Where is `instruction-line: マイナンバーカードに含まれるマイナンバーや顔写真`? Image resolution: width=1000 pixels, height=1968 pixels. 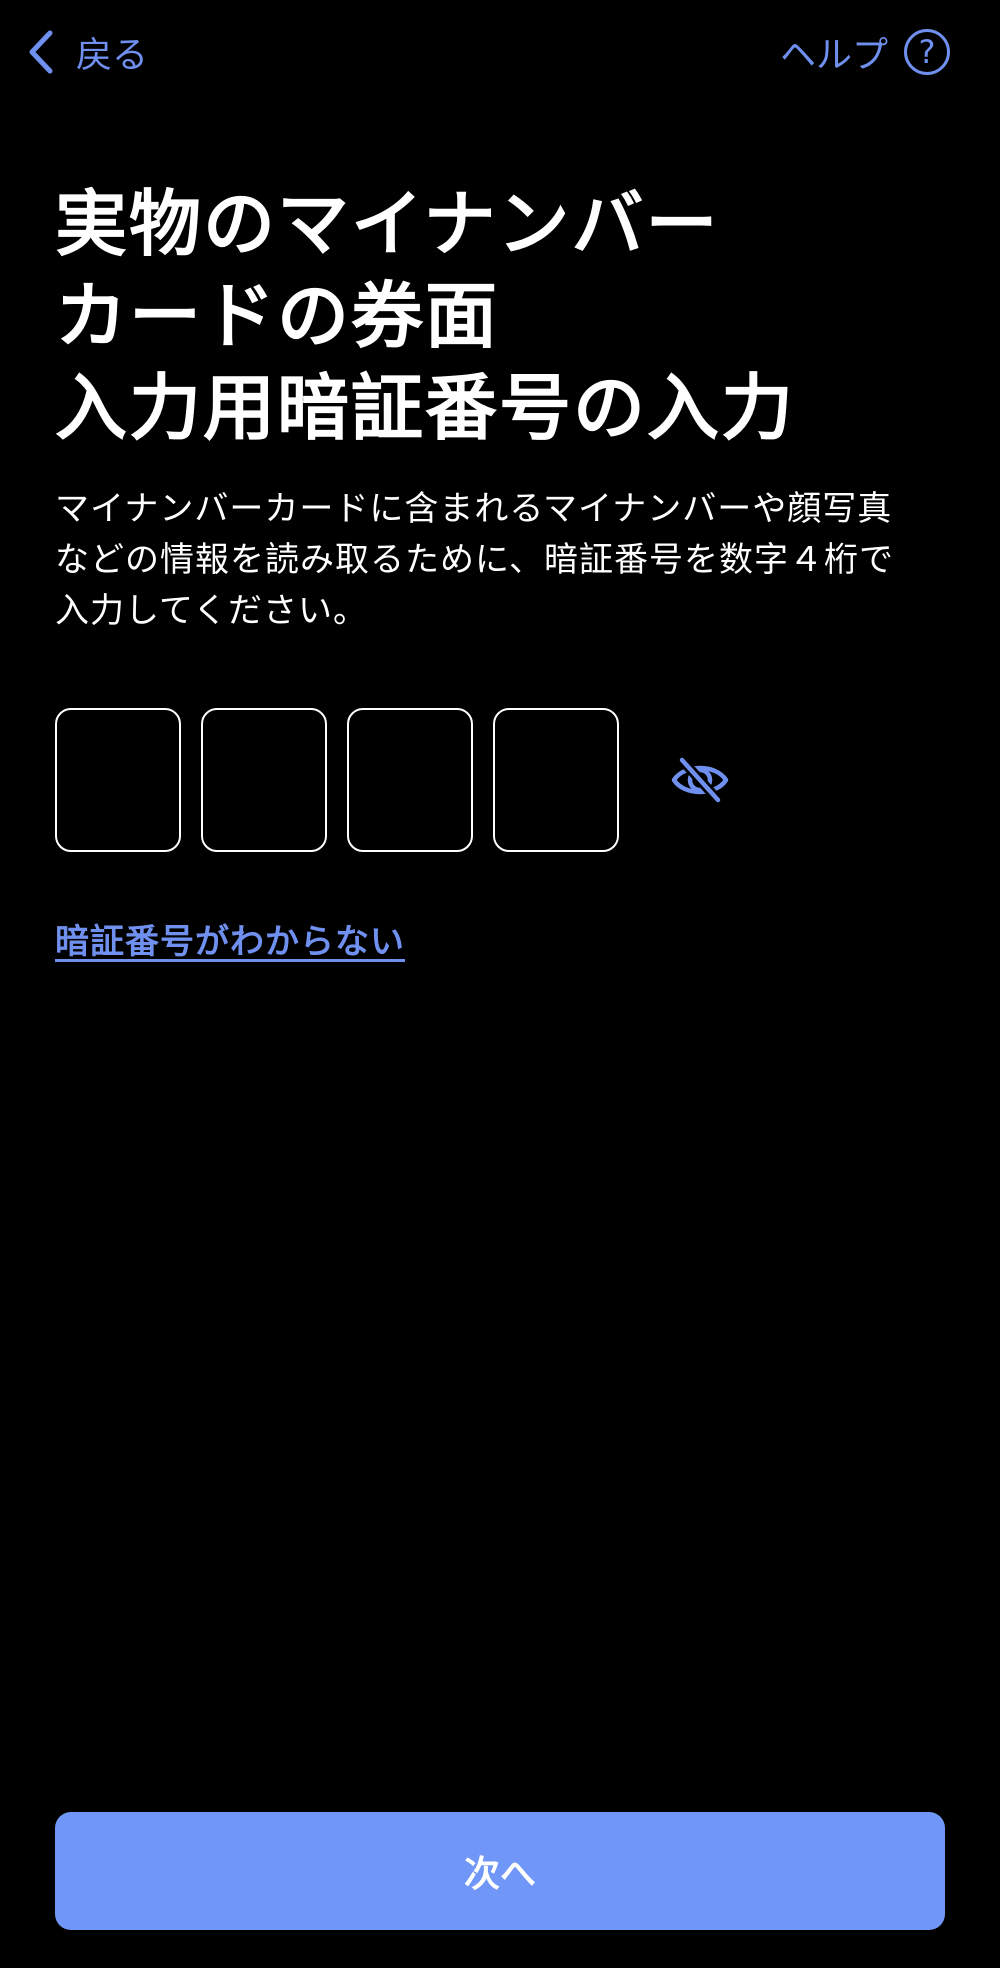
instruction-line: マイナンバーカードに含まれるマイナンバーや顔写真 is located at coordinates (474, 509).